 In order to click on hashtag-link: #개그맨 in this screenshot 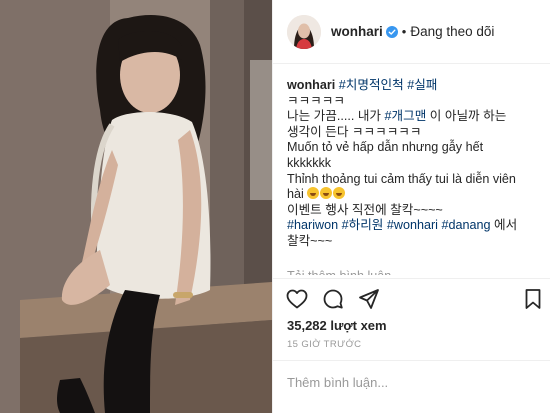, I will do `click(406, 116)`.